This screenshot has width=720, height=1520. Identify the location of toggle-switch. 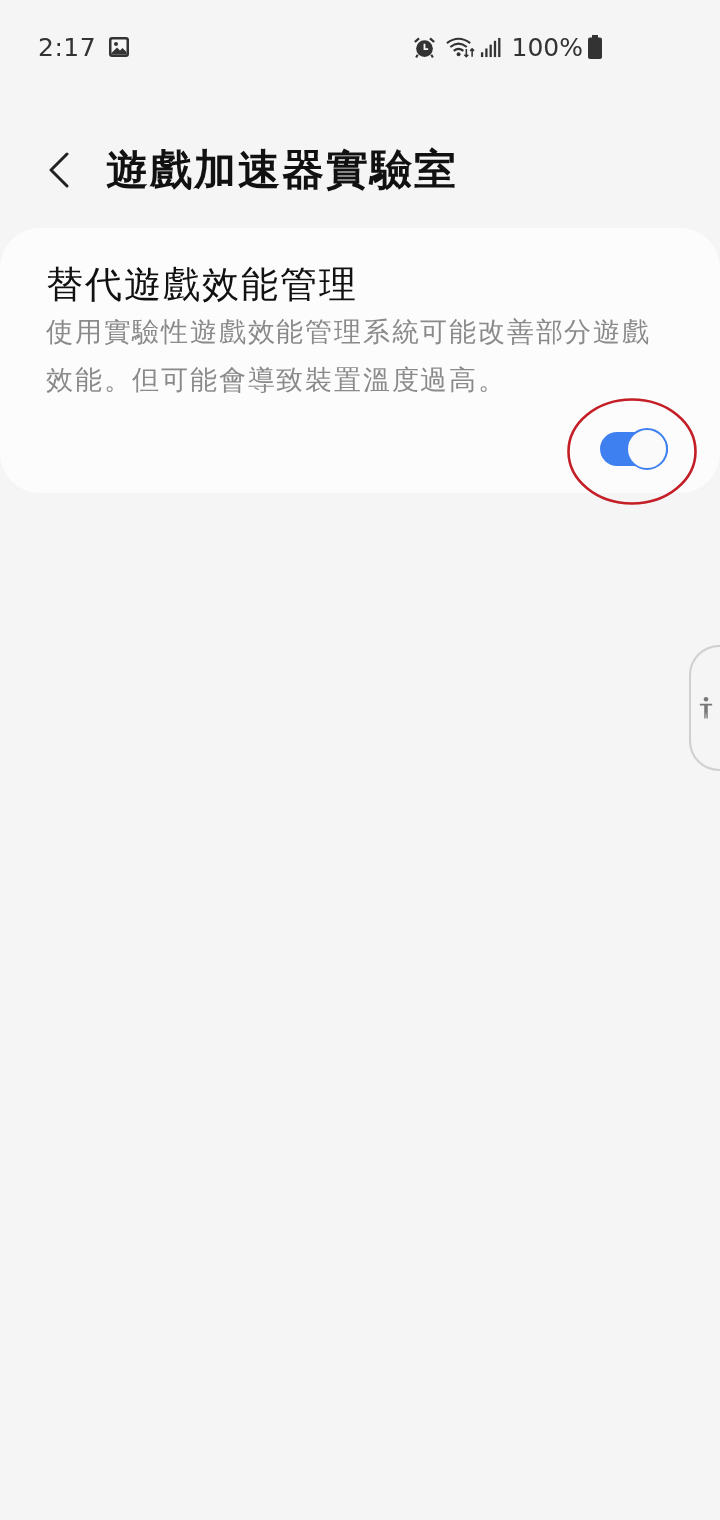
(634, 449).